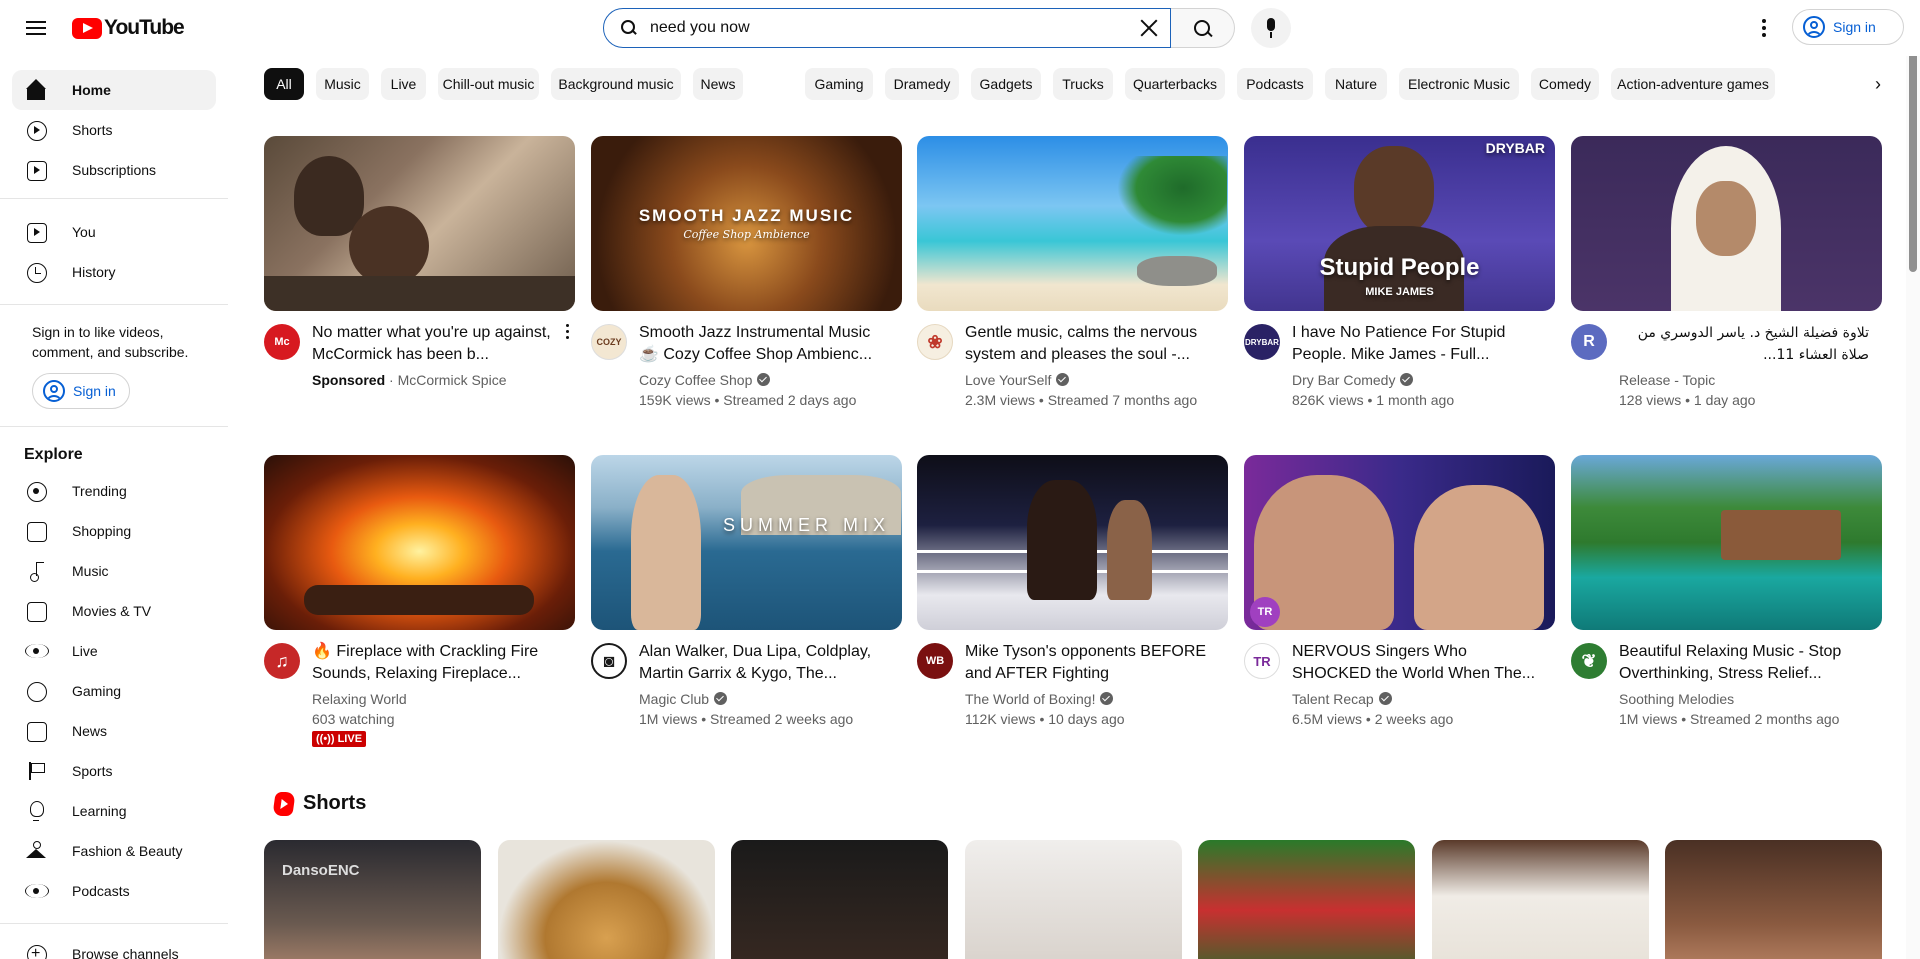  What do you see at coordinates (1589, 342) in the screenshot?
I see `avatar: R` at bounding box center [1589, 342].